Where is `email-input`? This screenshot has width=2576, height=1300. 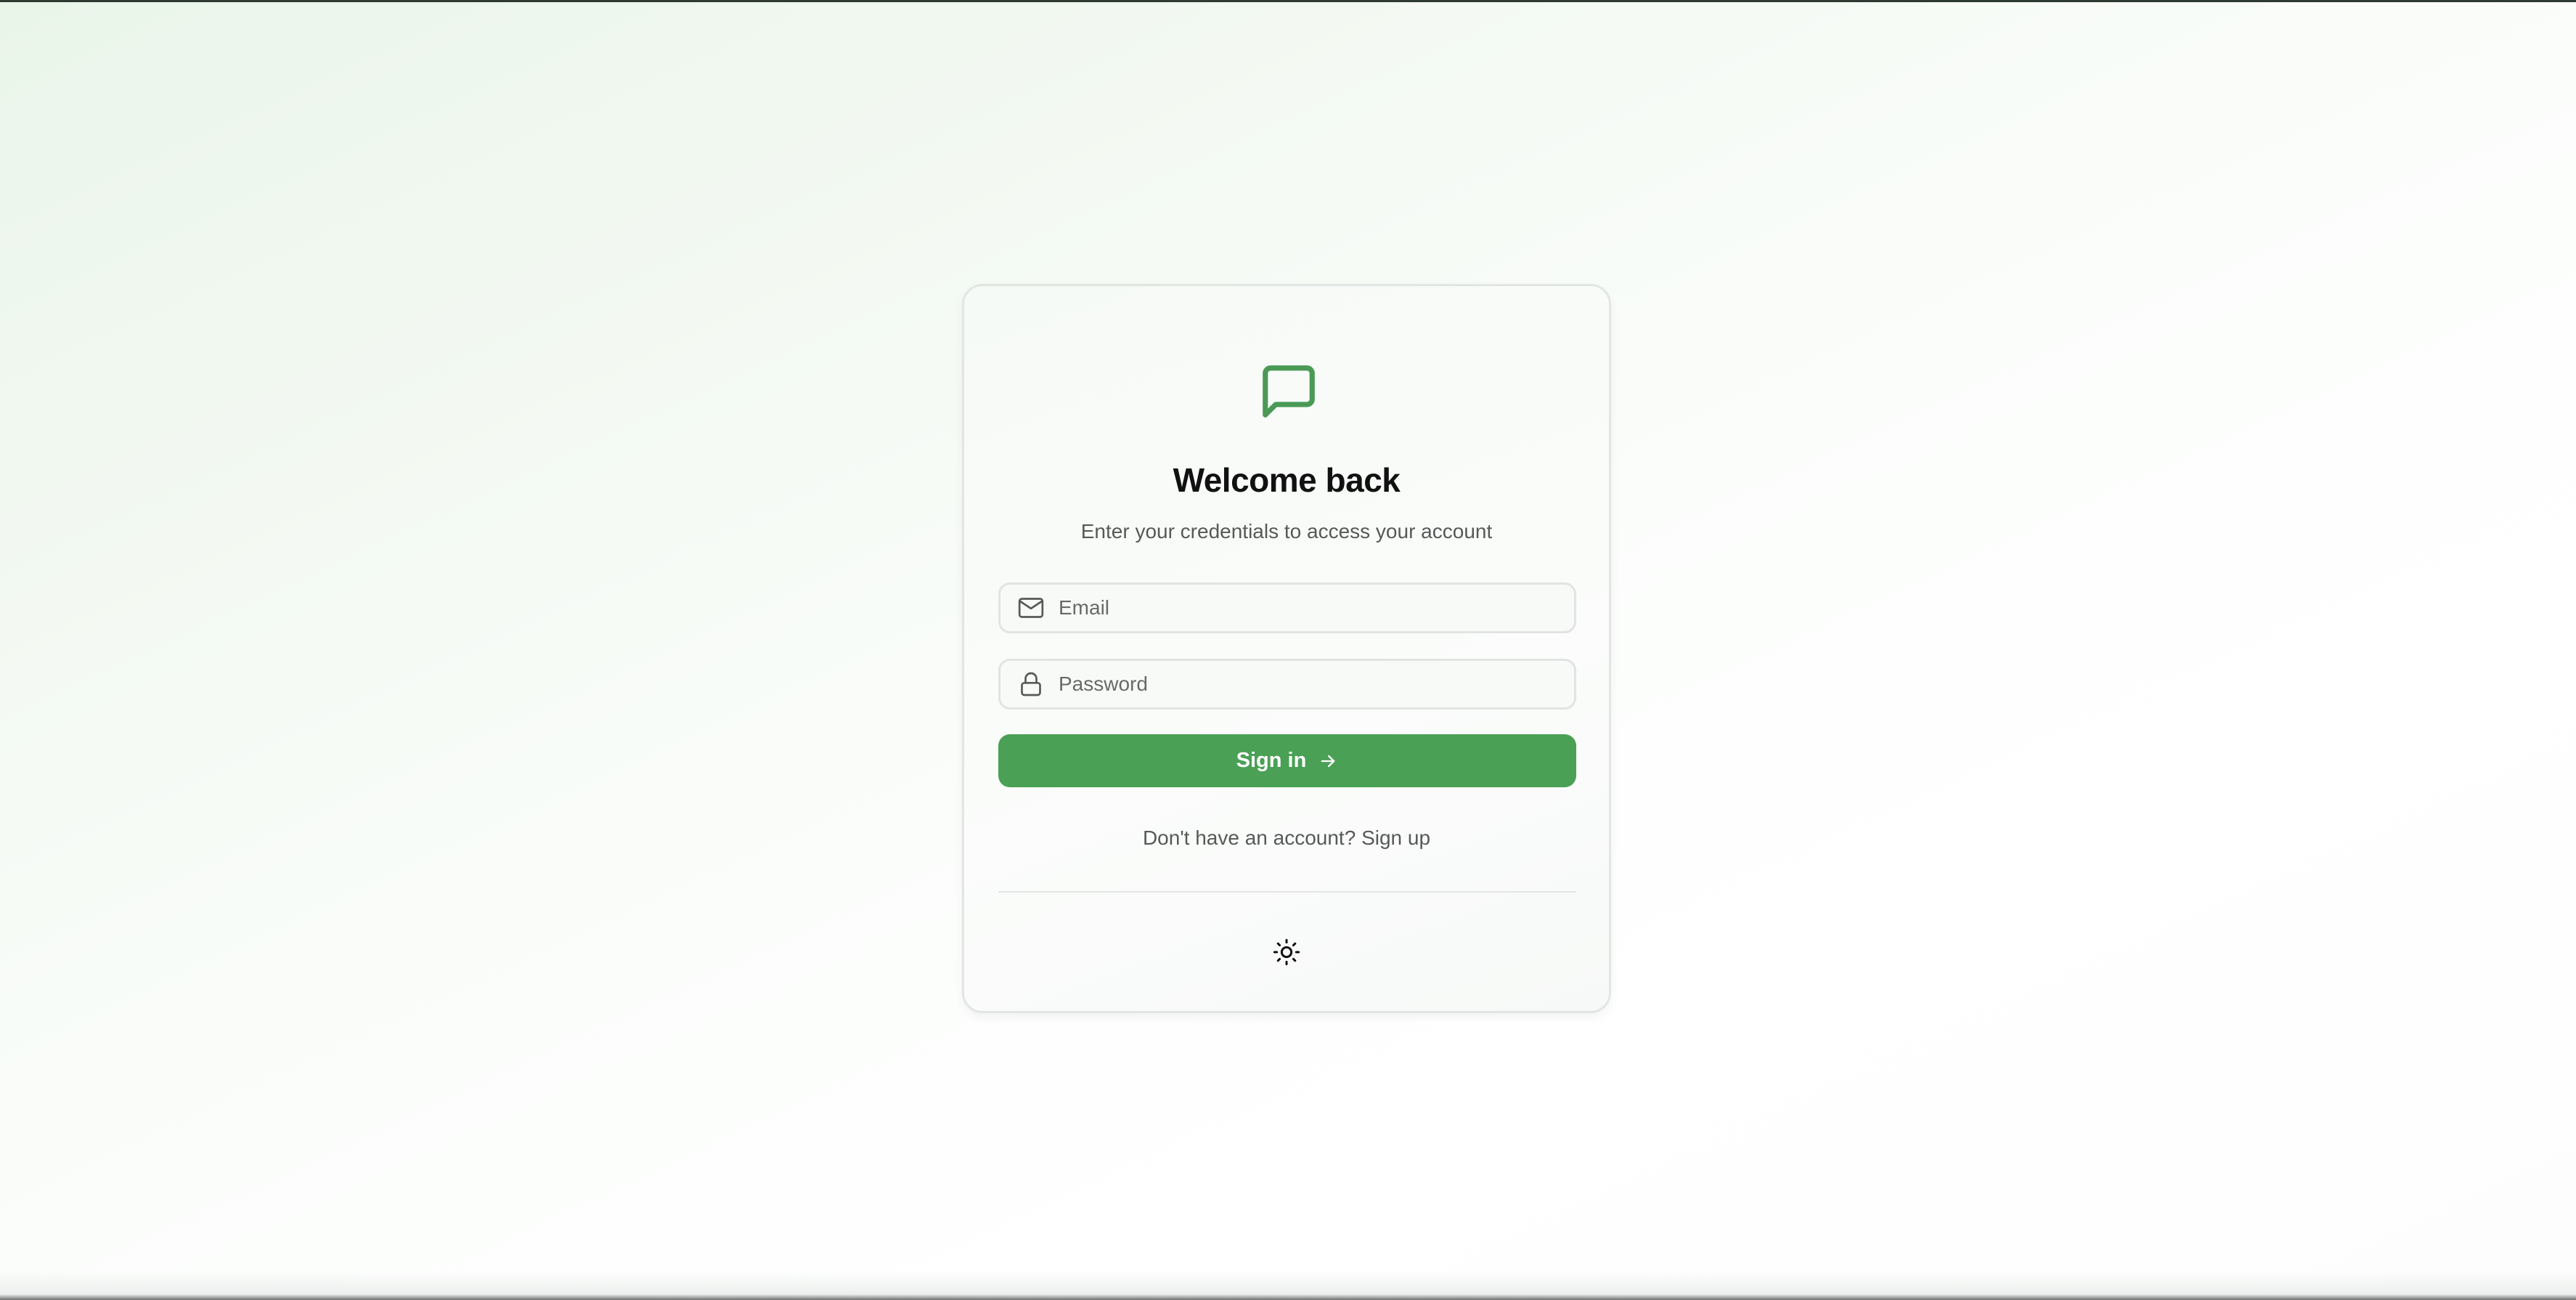 email-input is located at coordinates (1305, 607).